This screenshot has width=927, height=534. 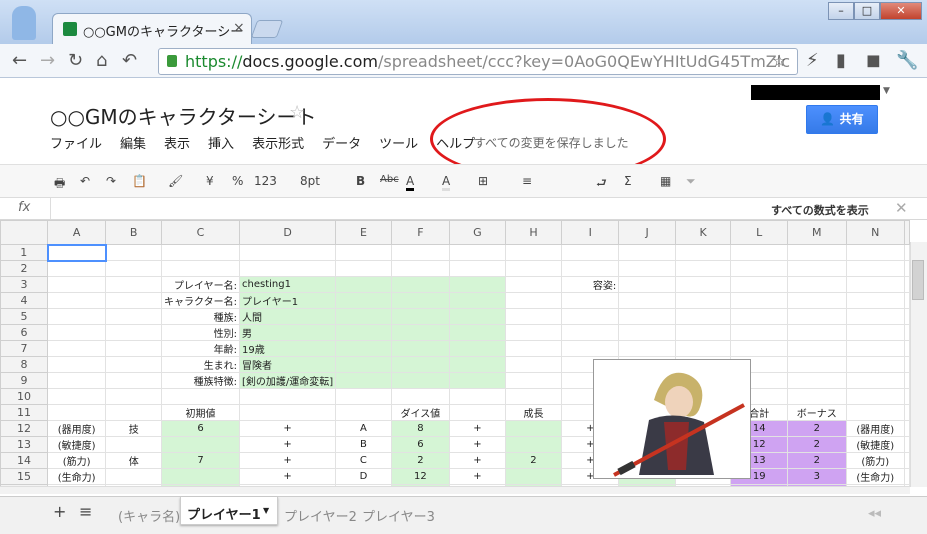 What do you see at coordinates (363, 316) in the screenshot?
I see `cell-E5` at bounding box center [363, 316].